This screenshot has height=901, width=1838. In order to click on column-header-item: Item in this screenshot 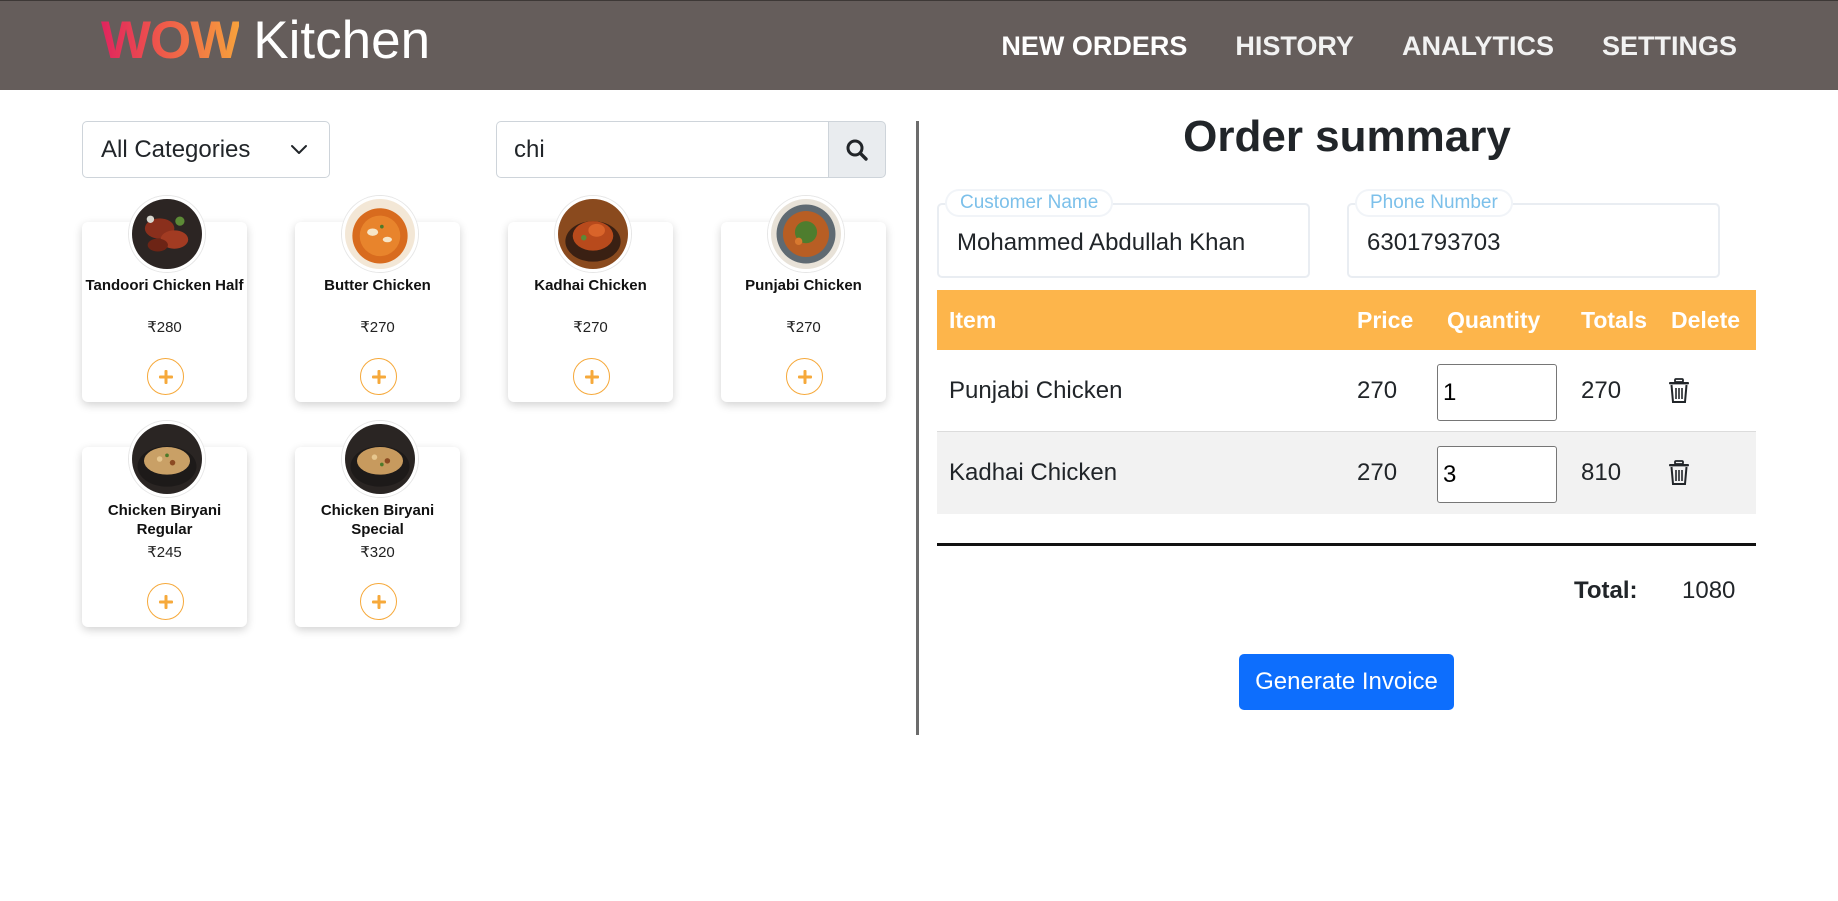, I will do `click(973, 320)`.